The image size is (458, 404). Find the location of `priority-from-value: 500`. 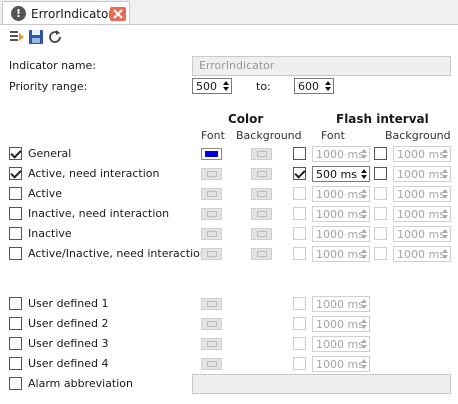

priority-from-value: 500 is located at coordinates (206, 86).